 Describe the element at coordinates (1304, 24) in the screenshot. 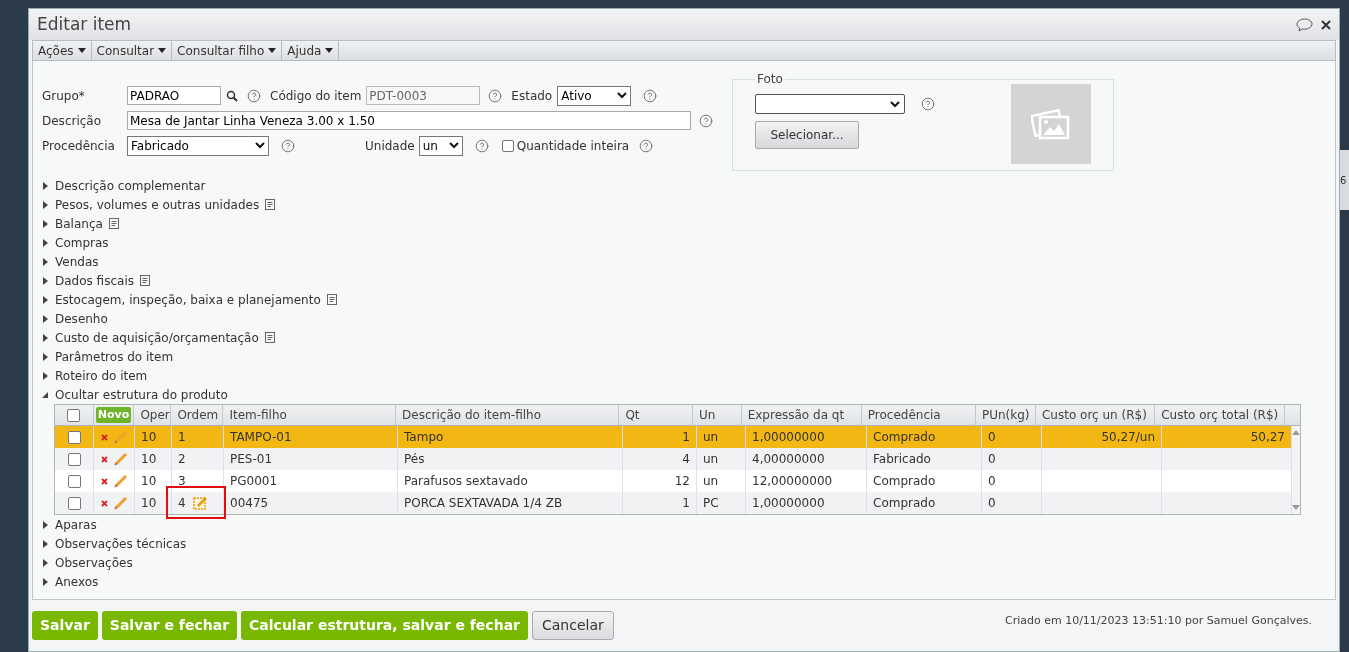

I see `chat-bubble-icon` at that location.